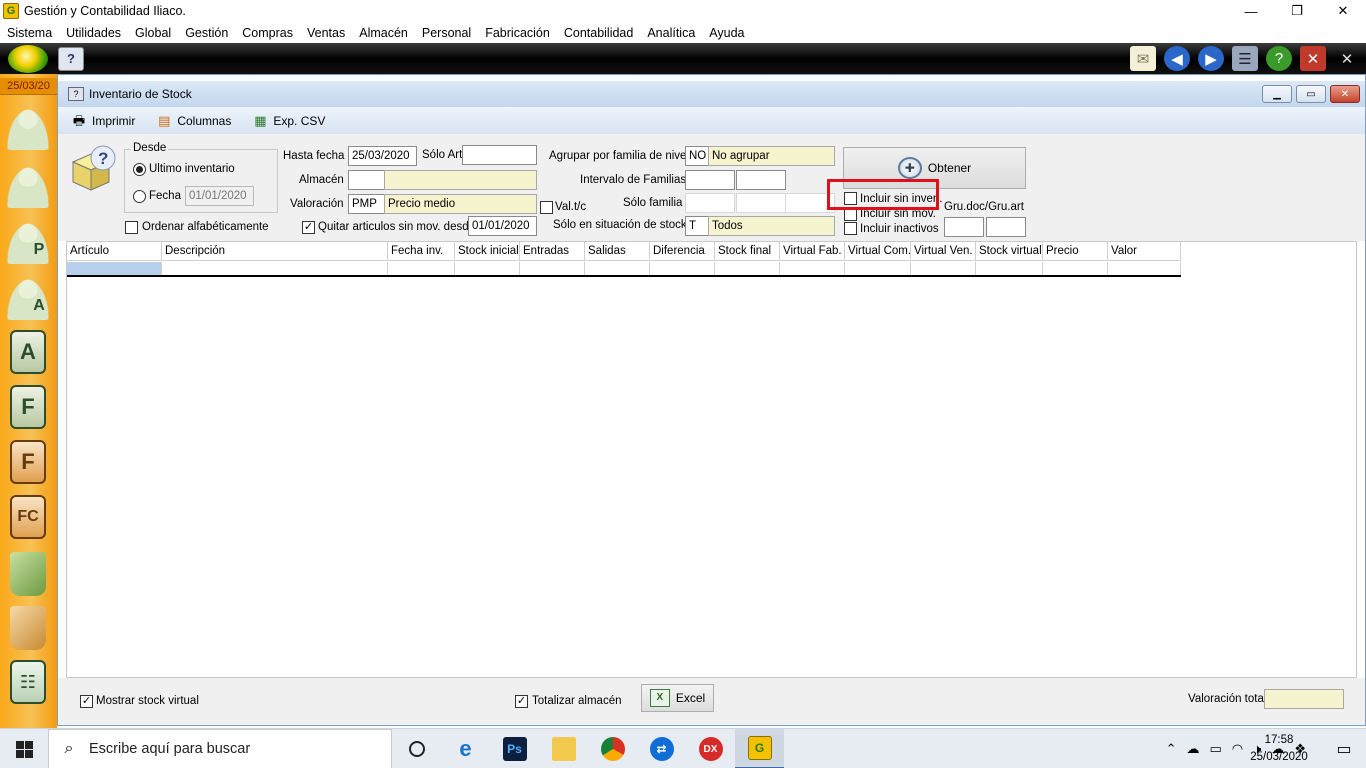 This screenshot has height=768, width=1366. What do you see at coordinates (366, 180) in the screenshot?
I see `almacen-code-field` at bounding box center [366, 180].